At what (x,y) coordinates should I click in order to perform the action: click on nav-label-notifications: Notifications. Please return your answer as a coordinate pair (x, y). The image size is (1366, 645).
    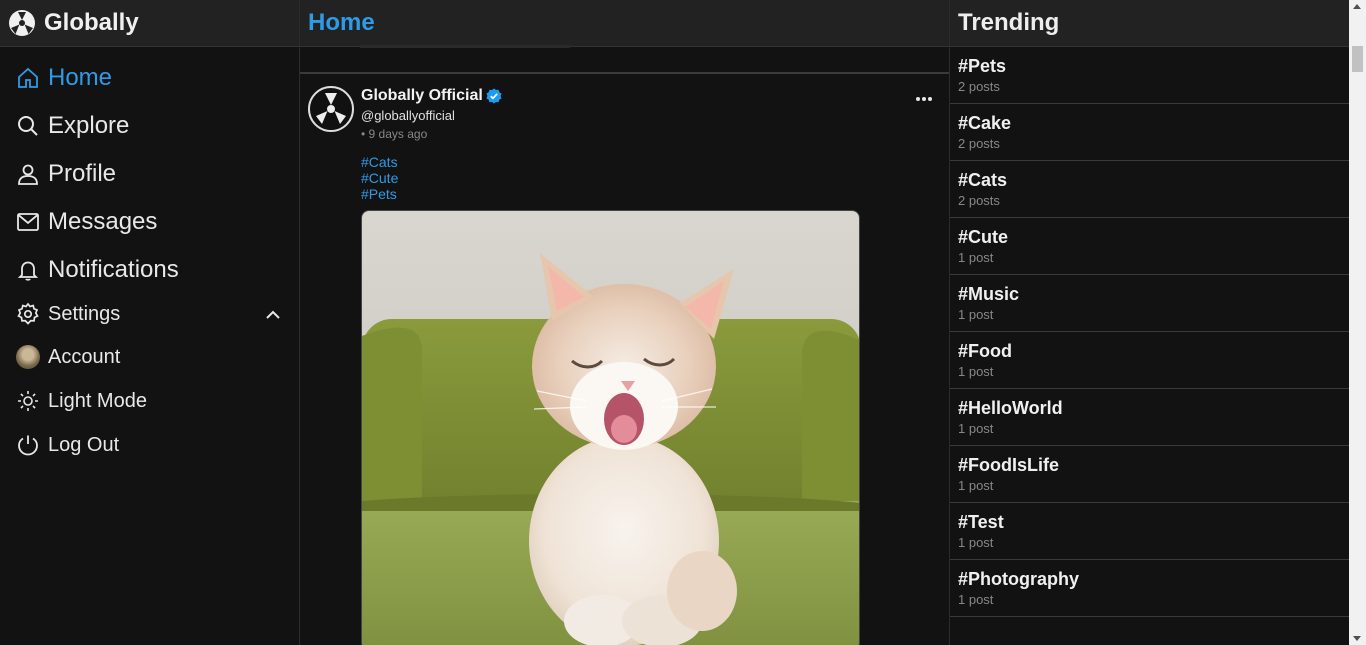
    Looking at the image, I should click on (113, 269).